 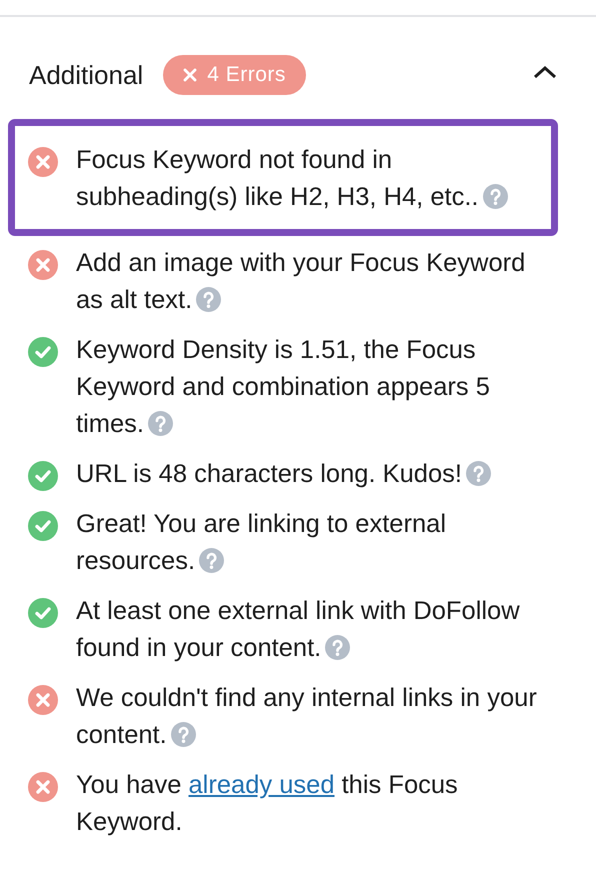 I want to click on section-title: Additional, so click(x=86, y=75).